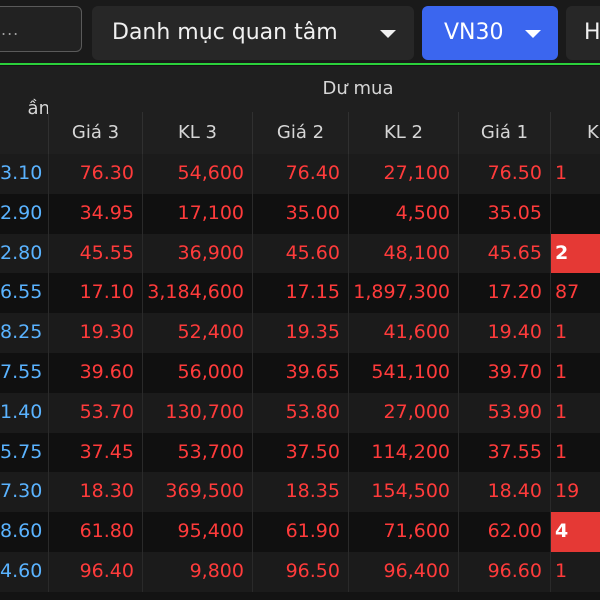  Describe the element at coordinates (197, 492) in the screenshot. I see `bid-volume-3-cell: 369,500` at that location.